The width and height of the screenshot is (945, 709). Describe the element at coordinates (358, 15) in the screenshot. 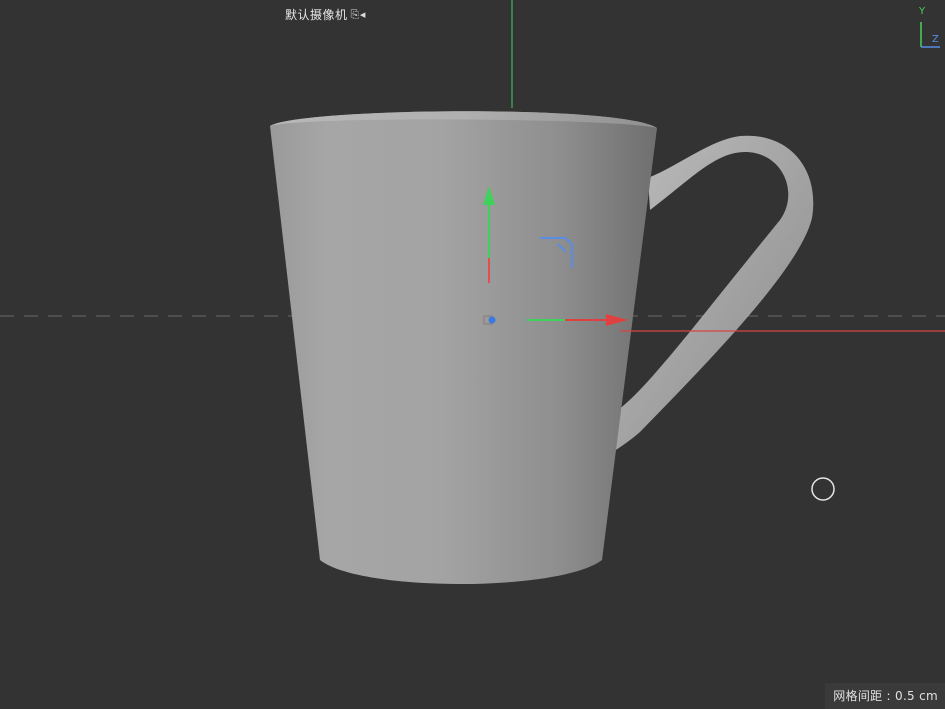

I see `camera-icon: ⎘◂` at that location.